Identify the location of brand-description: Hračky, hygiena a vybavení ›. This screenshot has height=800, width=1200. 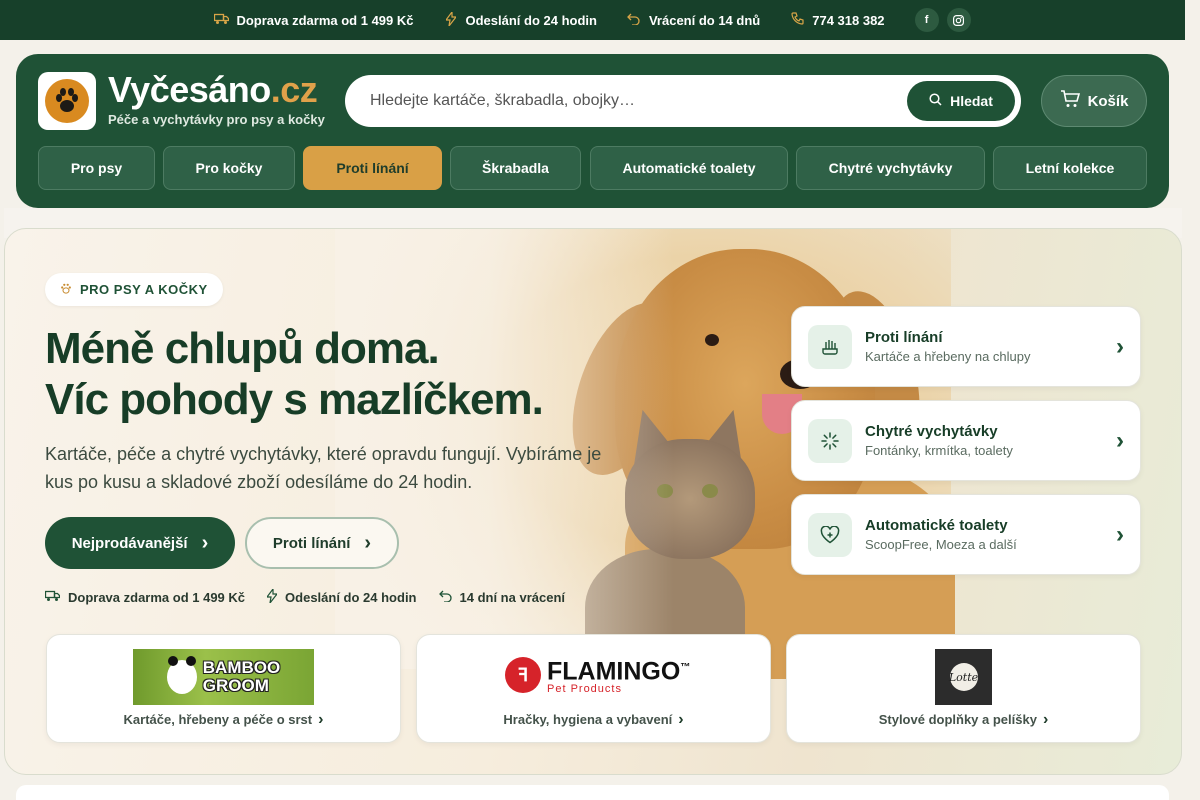
(593, 719).